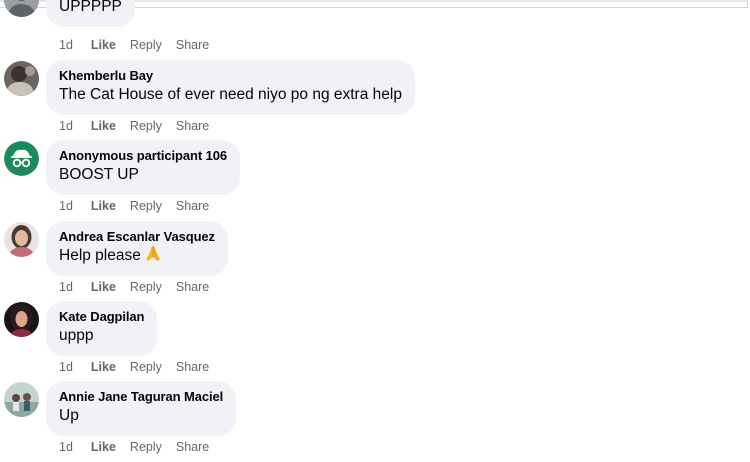 This screenshot has height=462, width=750. I want to click on comment-text: Up, so click(69, 415).